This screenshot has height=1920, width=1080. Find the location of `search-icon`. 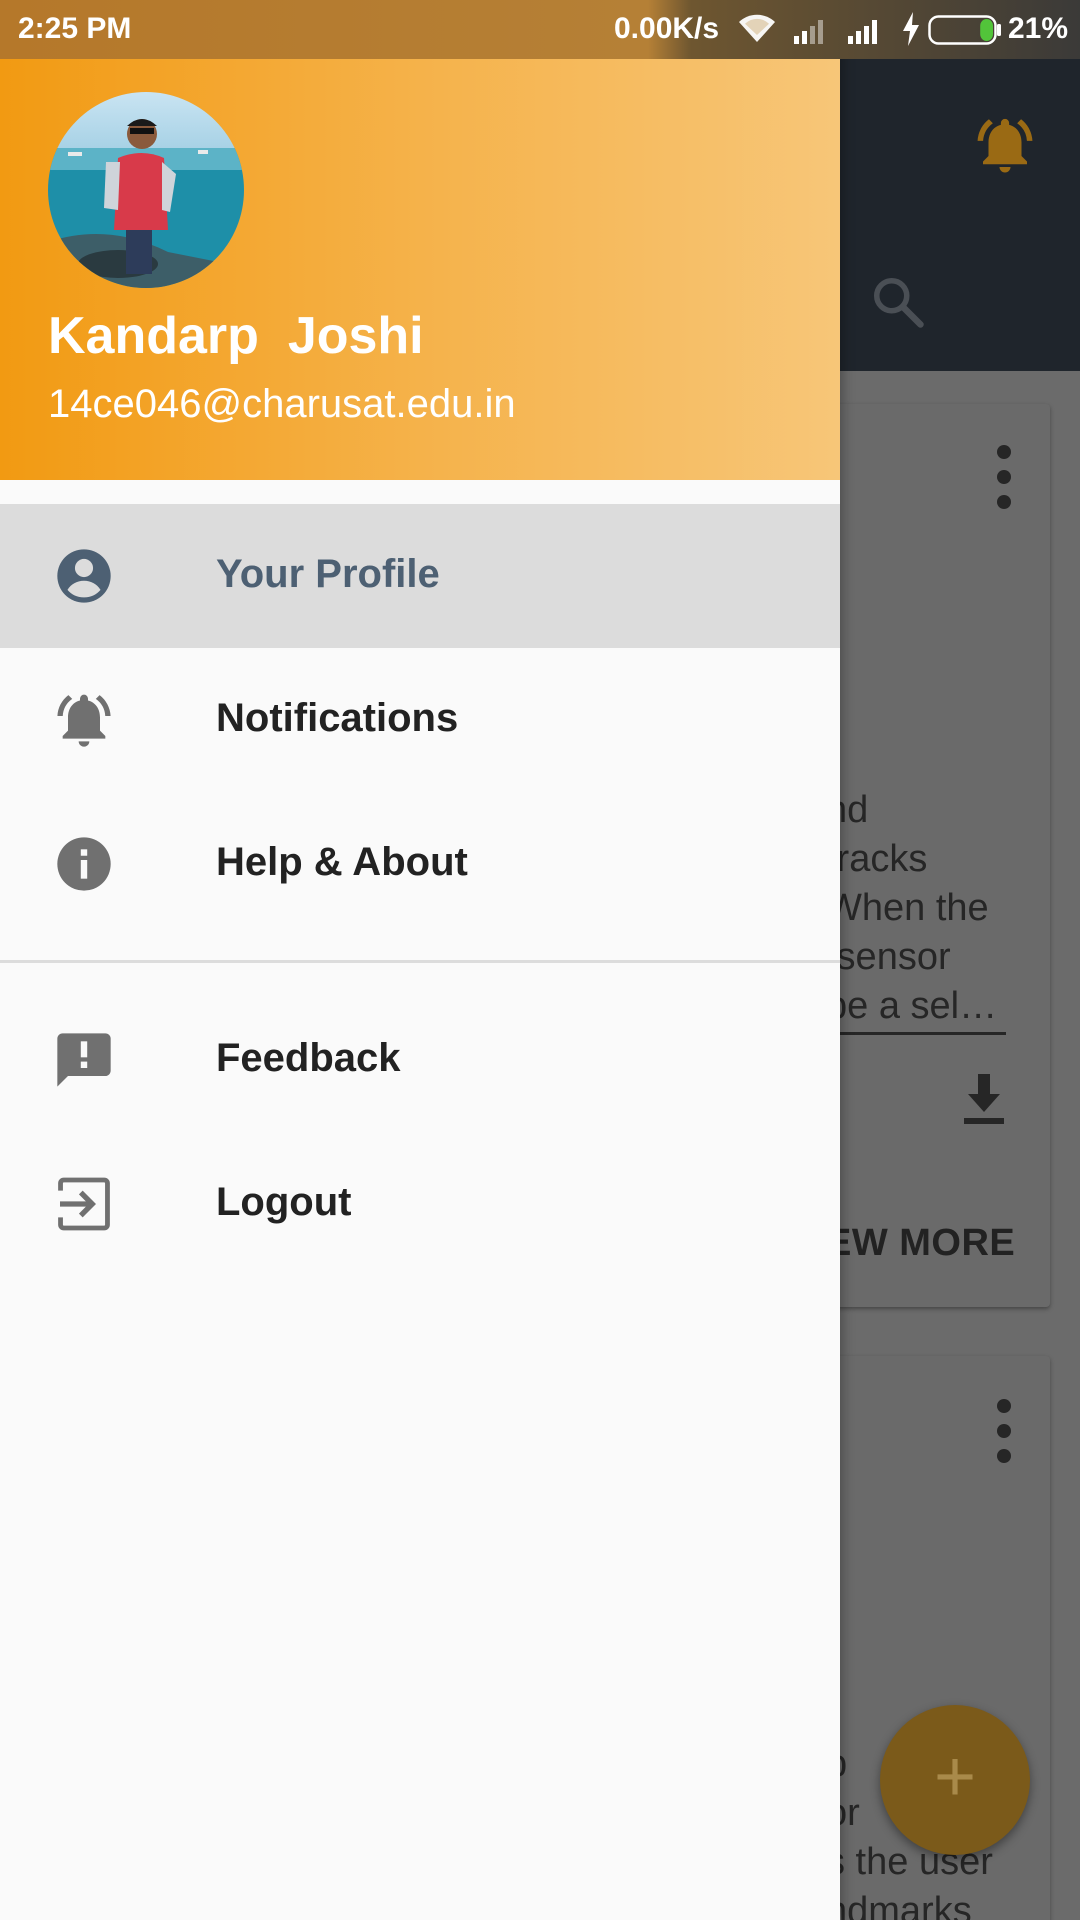

search-icon is located at coordinates (898, 302).